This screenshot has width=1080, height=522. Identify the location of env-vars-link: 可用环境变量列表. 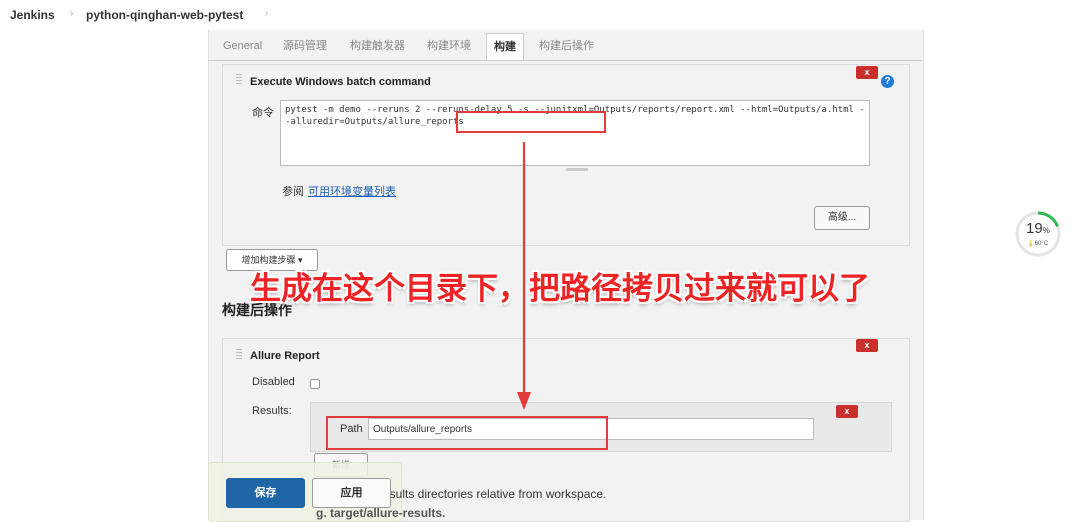
(352, 191).